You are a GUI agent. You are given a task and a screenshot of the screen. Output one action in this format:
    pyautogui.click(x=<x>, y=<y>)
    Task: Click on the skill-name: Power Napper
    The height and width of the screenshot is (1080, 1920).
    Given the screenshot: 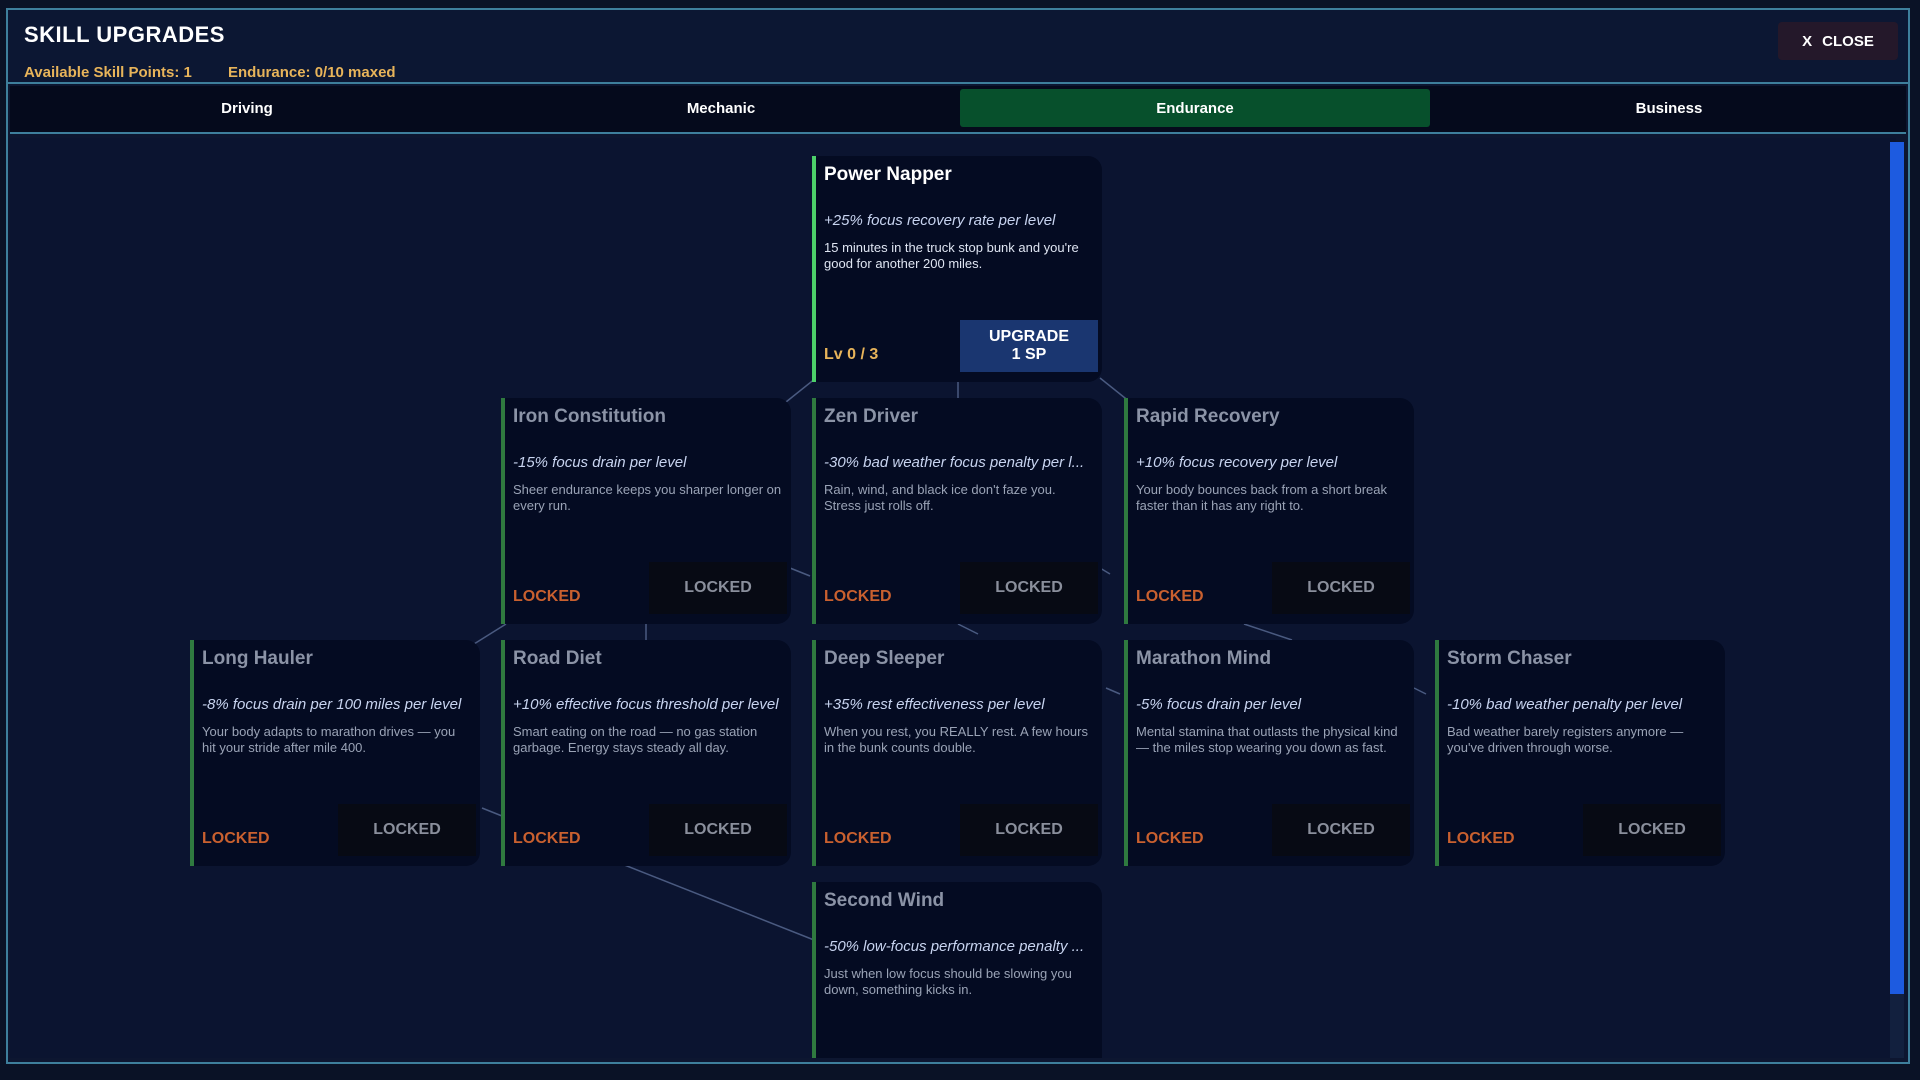 What is the action you would take?
    pyautogui.click(x=888, y=174)
    